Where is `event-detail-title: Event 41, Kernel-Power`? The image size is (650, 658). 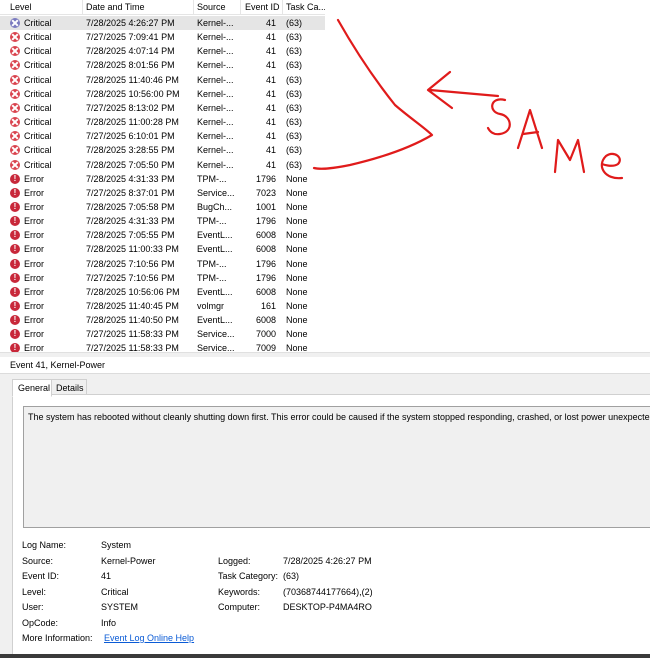 event-detail-title: Event 41, Kernel-Power is located at coordinates (58, 365).